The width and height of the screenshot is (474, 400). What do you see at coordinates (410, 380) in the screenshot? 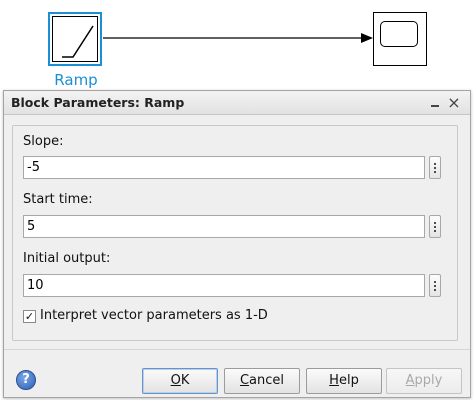
I see `apply-mnemonic: A` at bounding box center [410, 380].